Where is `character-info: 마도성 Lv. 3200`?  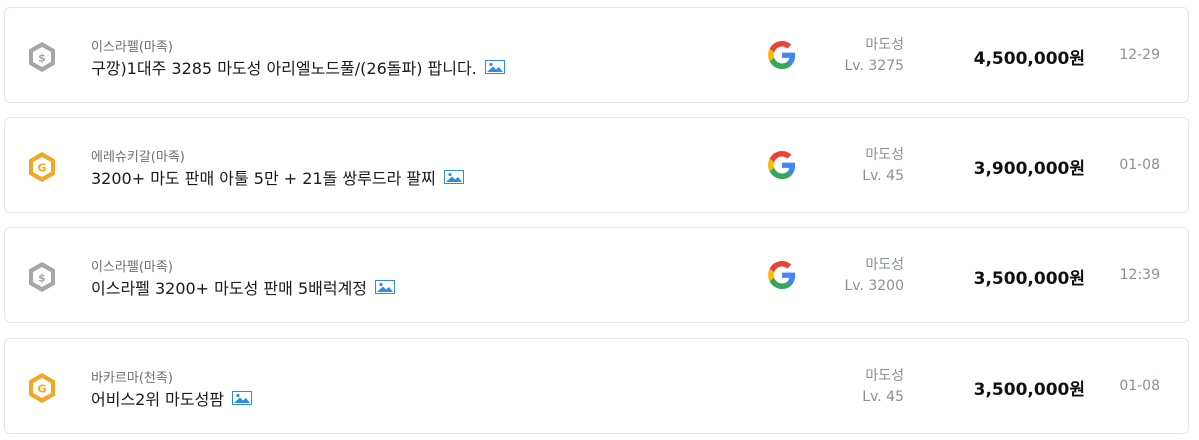
character-info: 마도성 Lv. 3200 is located at coordinates (874, 276).